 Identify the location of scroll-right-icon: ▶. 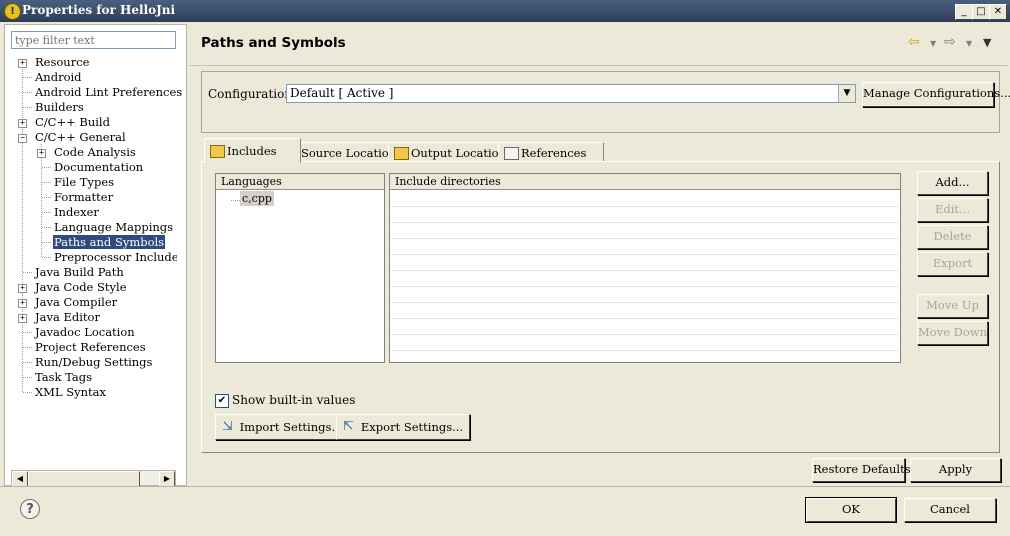
(167, 479).